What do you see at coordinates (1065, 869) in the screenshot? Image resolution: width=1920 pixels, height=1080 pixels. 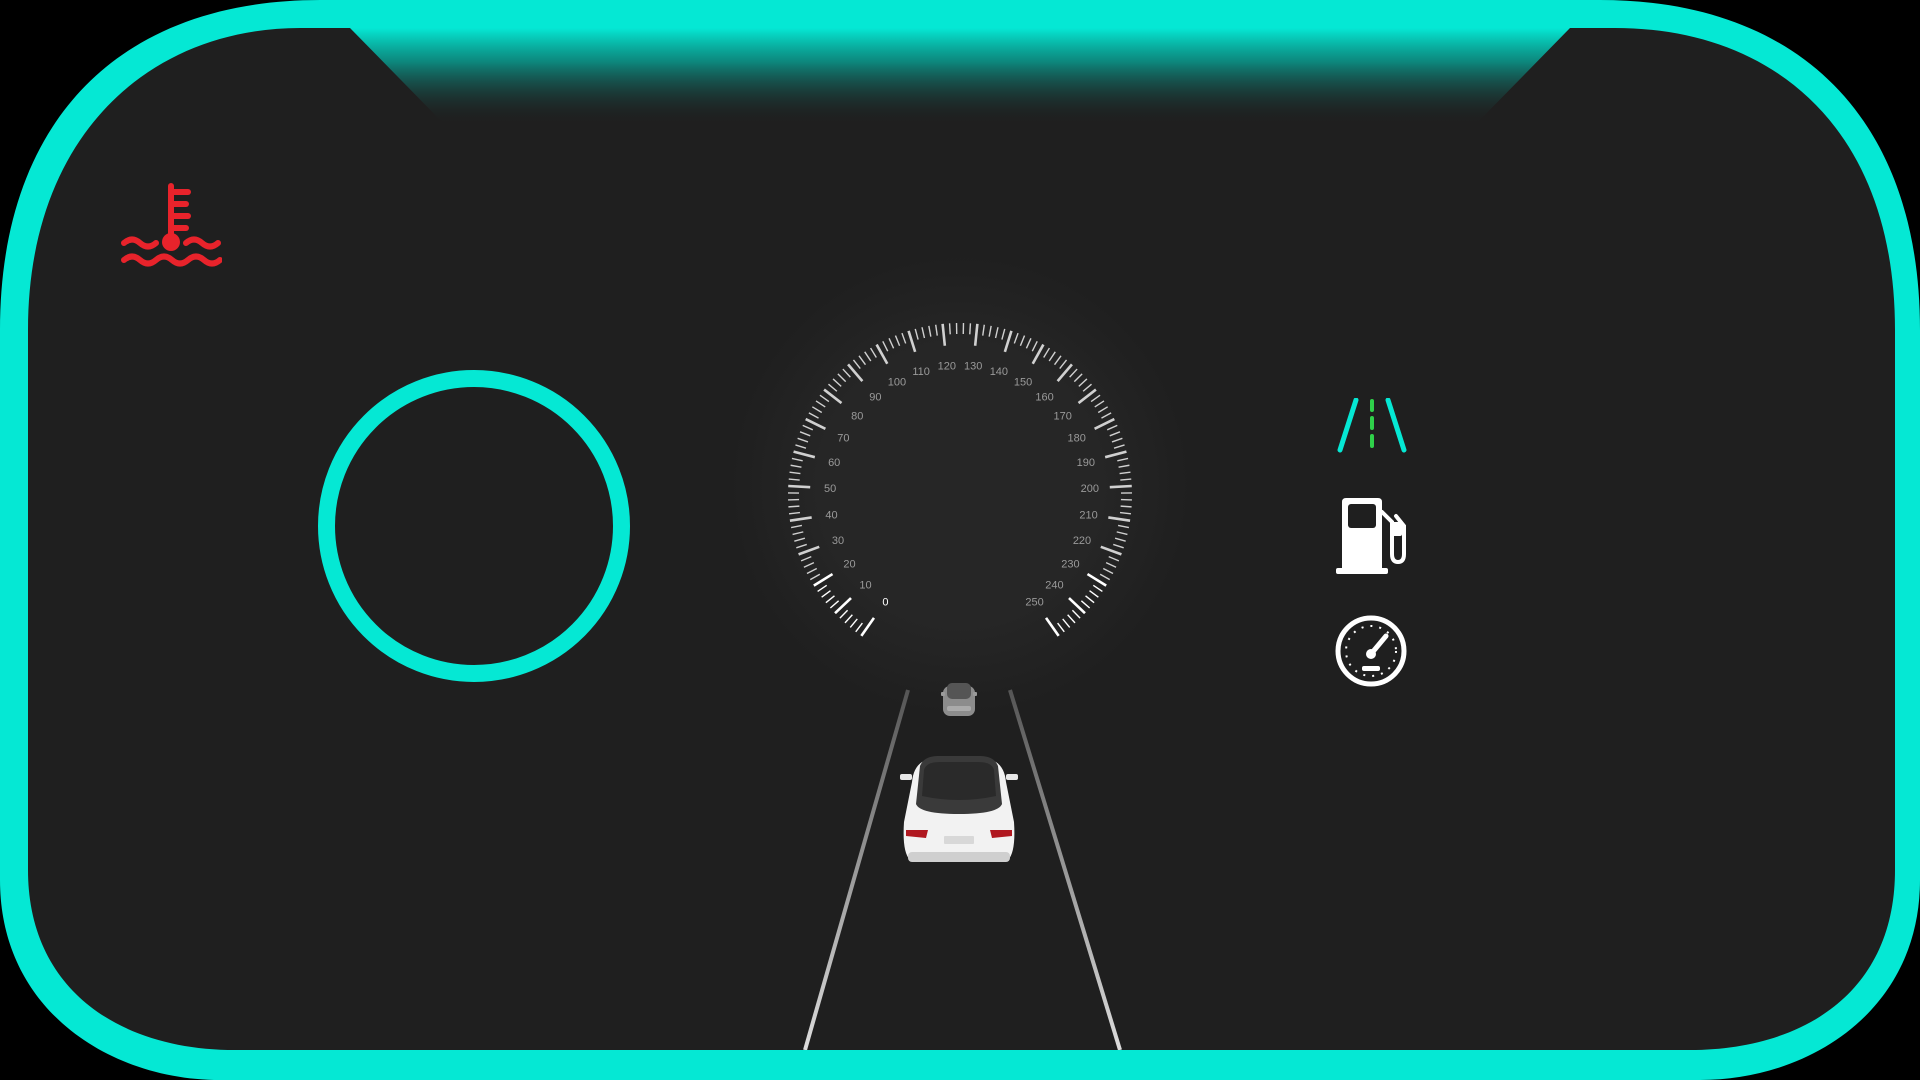 I see `lane-line-right` at bounding box center [1065, 869].